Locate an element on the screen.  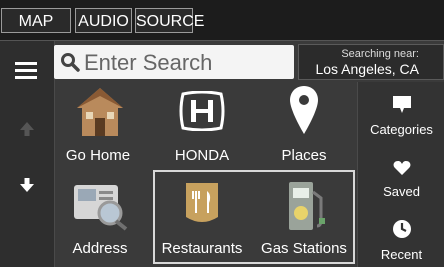
searching-near-button: Searching near: Los Angeles, CA is located at coordinates (371, 62).